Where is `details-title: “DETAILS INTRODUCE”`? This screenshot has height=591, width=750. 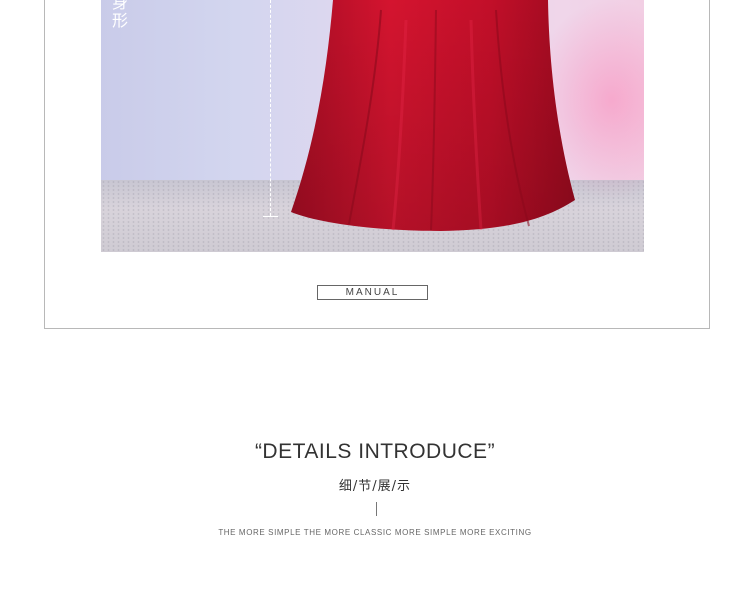
details-title: “DETAILS INTRODUCE” is located at coordinates (375, 451).